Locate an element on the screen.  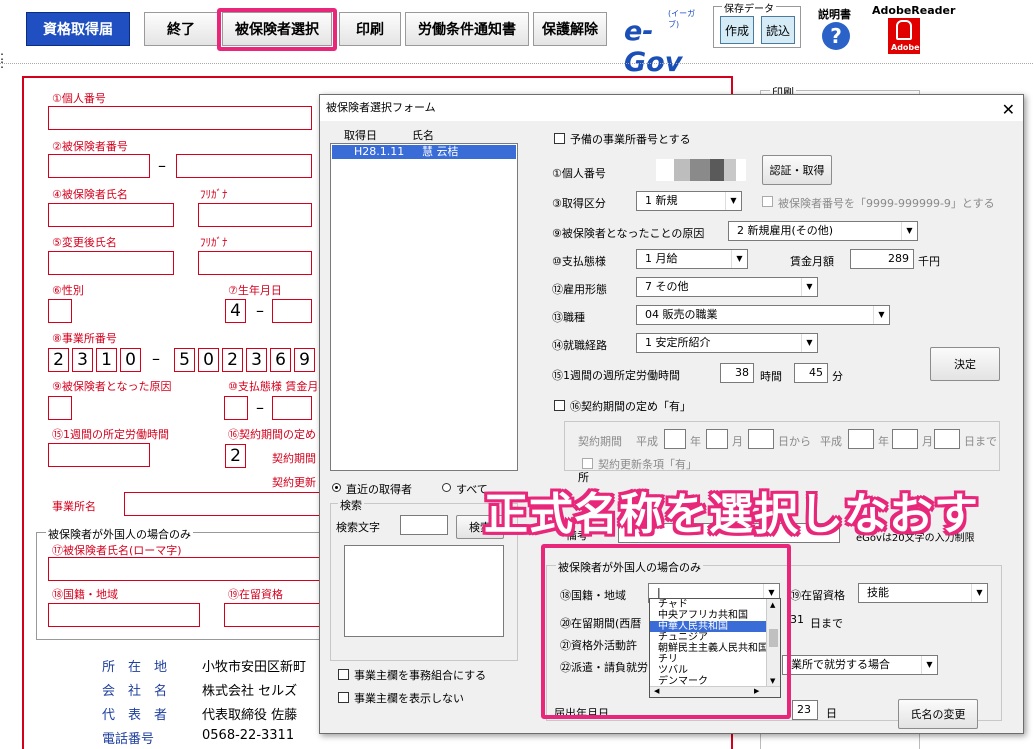
radio-recent is located at coordinates (336, 487).